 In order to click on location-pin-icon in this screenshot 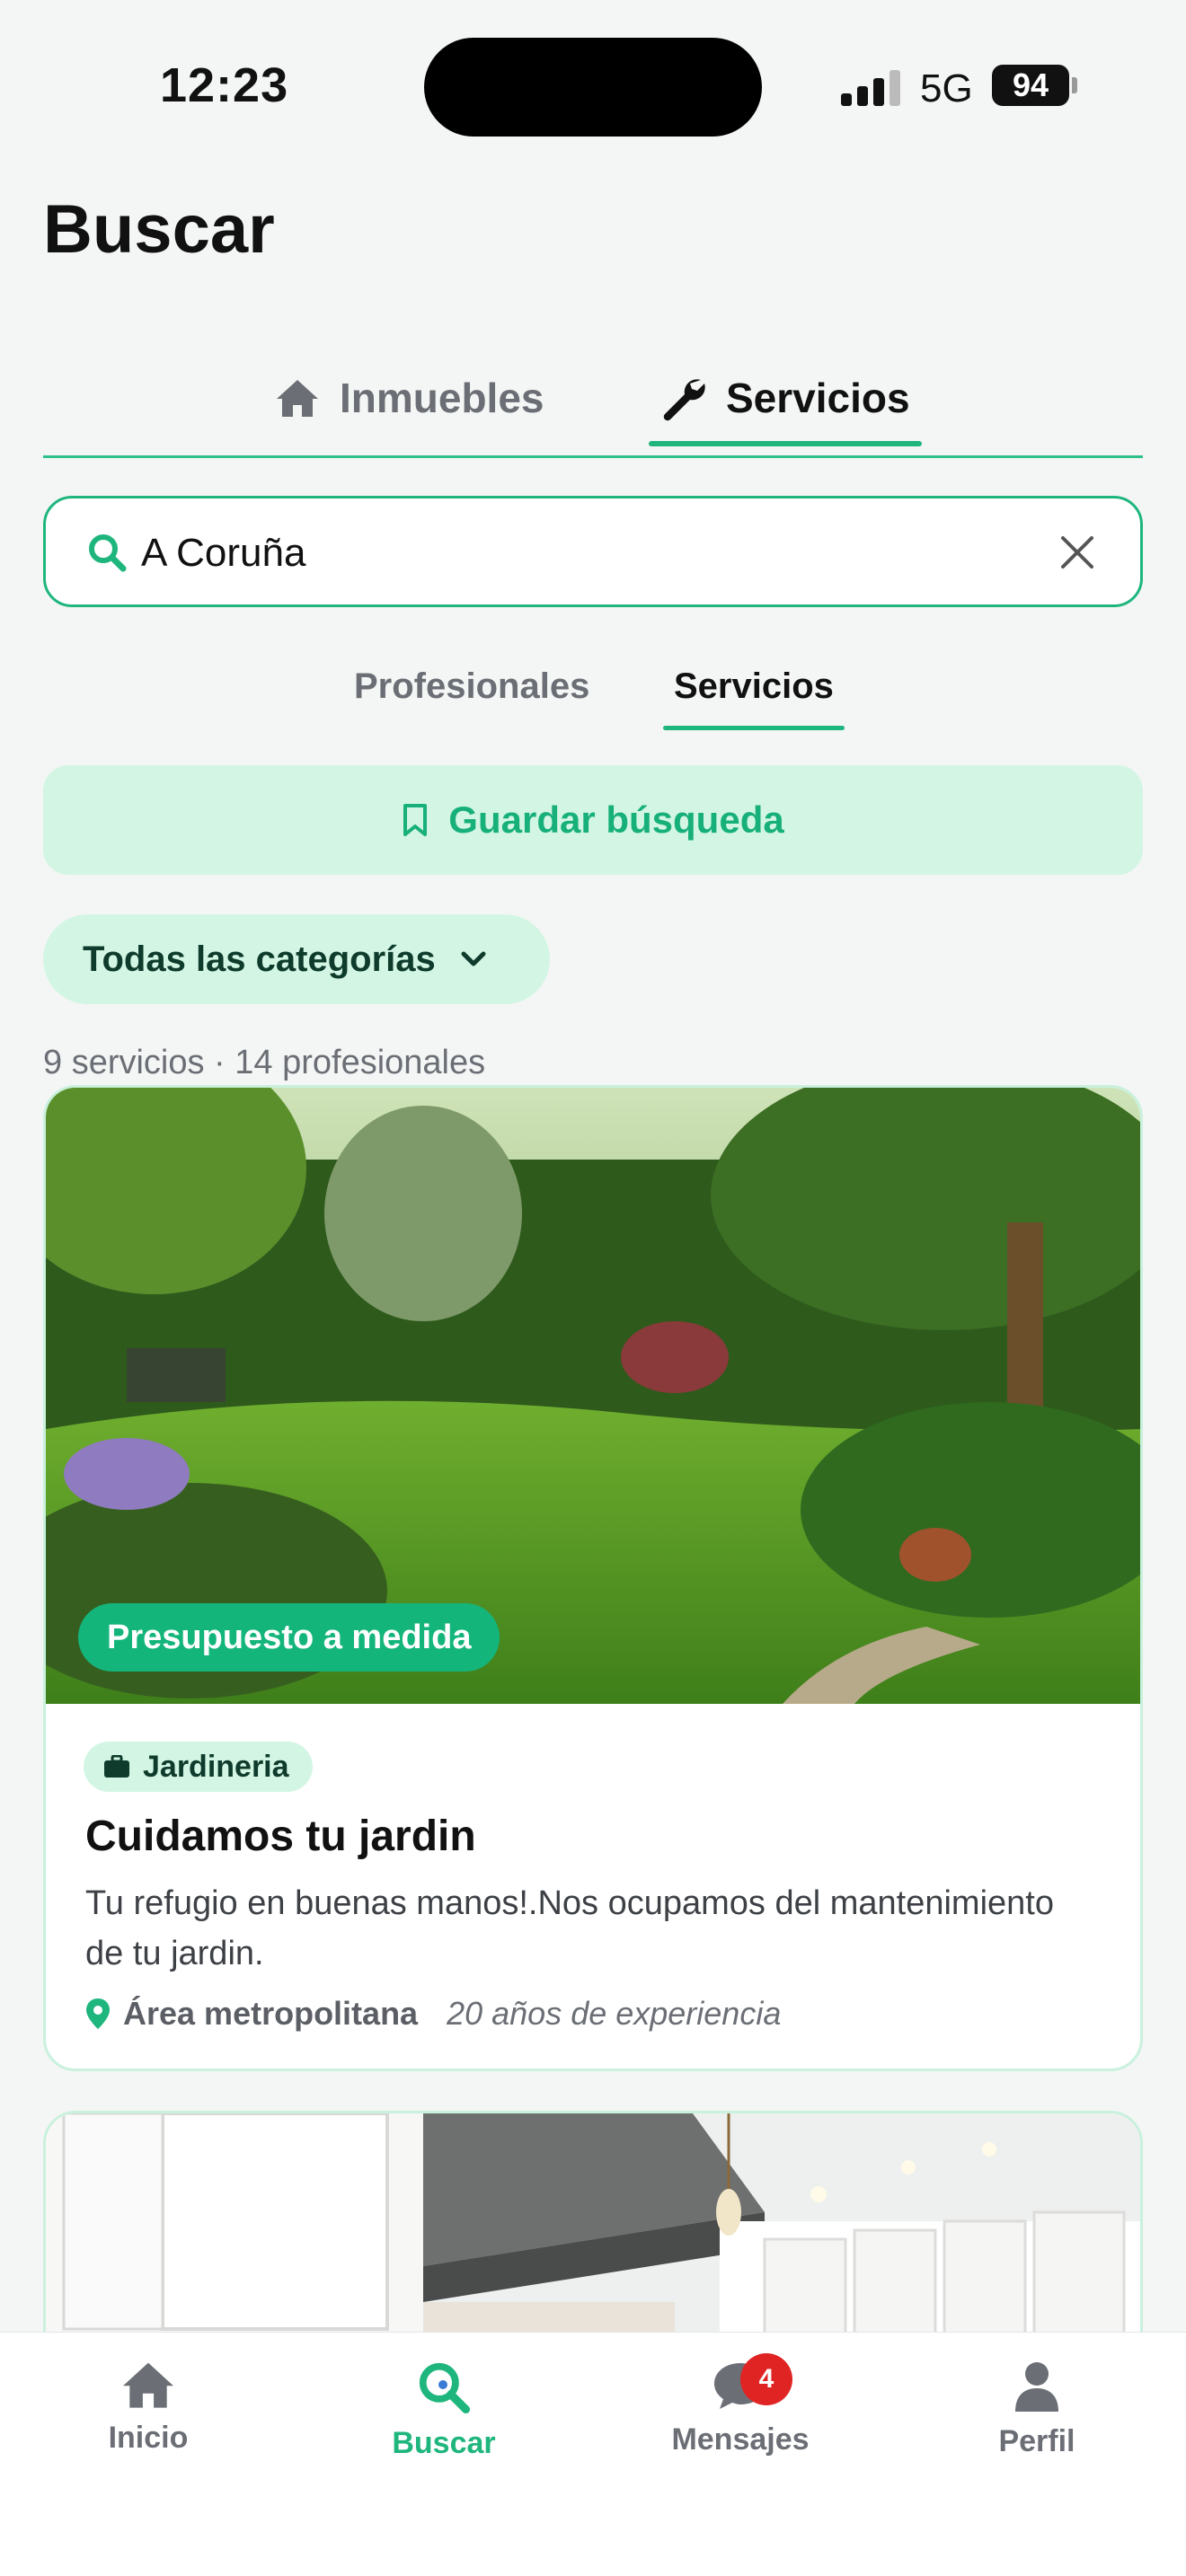, I will do `click(98, 2013)`.